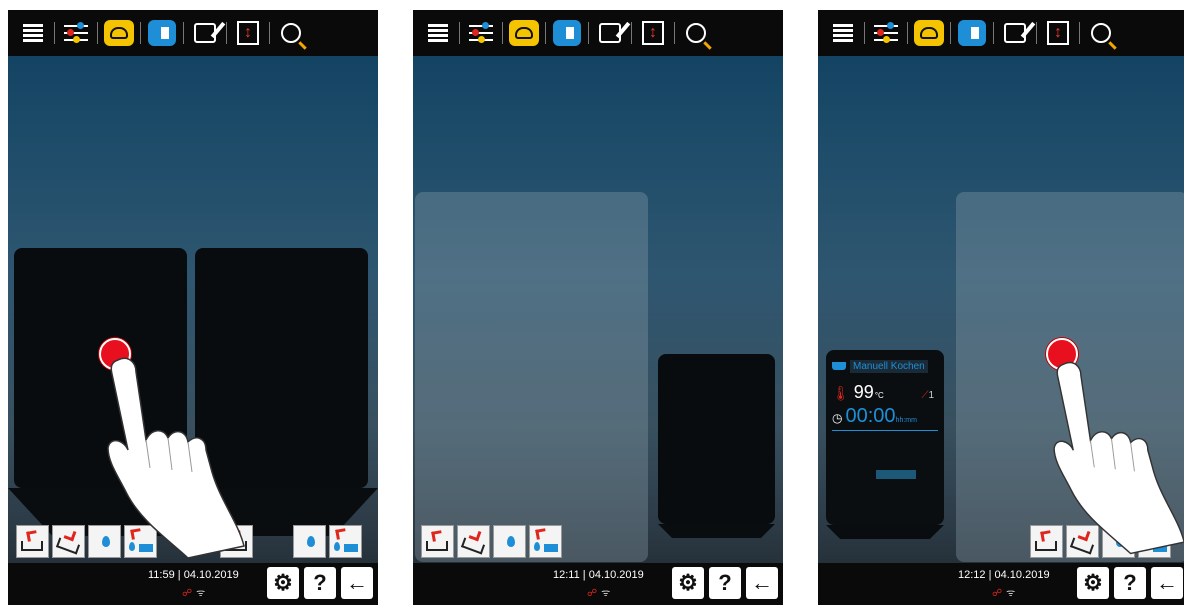 The image size is (1184, 605). Describe the element at coordinates (1004, 575) in the screenshot. I see `time-date: 12:12 | 04.10.2019` at that location.